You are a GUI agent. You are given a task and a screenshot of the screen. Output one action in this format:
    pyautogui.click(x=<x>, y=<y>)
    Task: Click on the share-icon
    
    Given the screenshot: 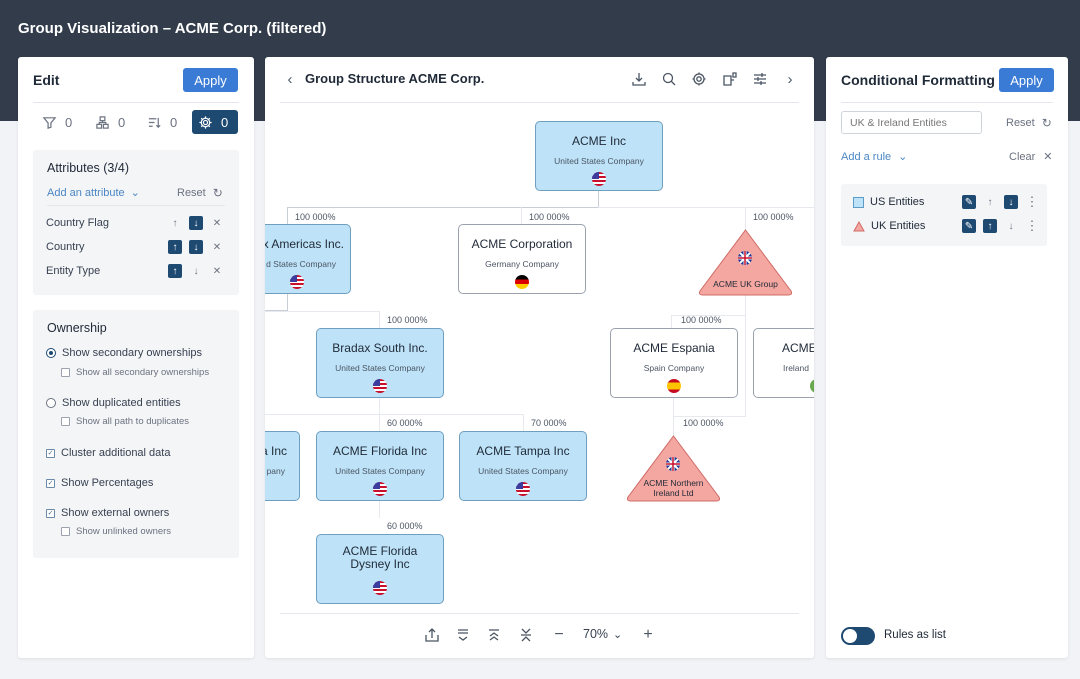 What is the action you would take?
    pyautogui.click(x=432, y=635)
    